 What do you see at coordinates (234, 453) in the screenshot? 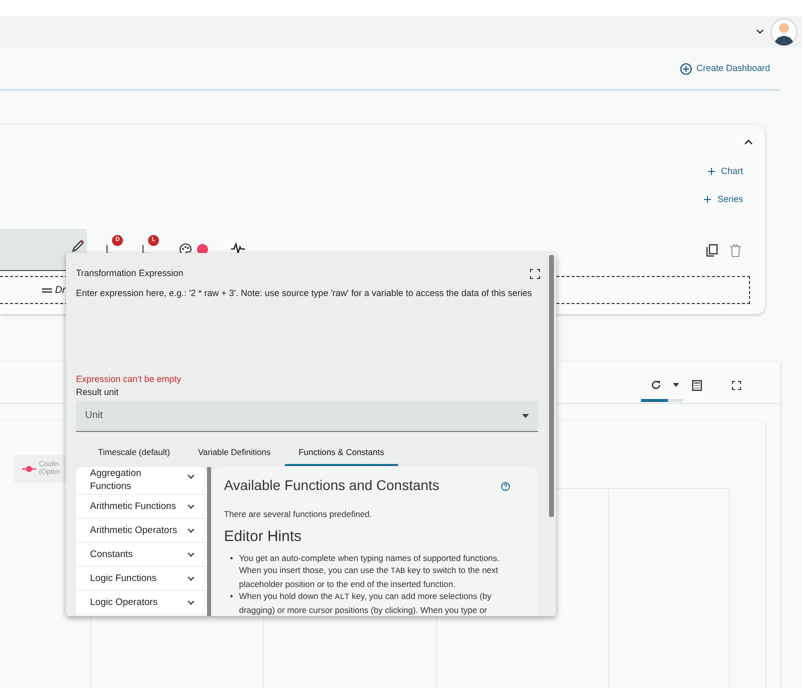
I see `tab: Variable Definitions` at bounding box center [234, 453].